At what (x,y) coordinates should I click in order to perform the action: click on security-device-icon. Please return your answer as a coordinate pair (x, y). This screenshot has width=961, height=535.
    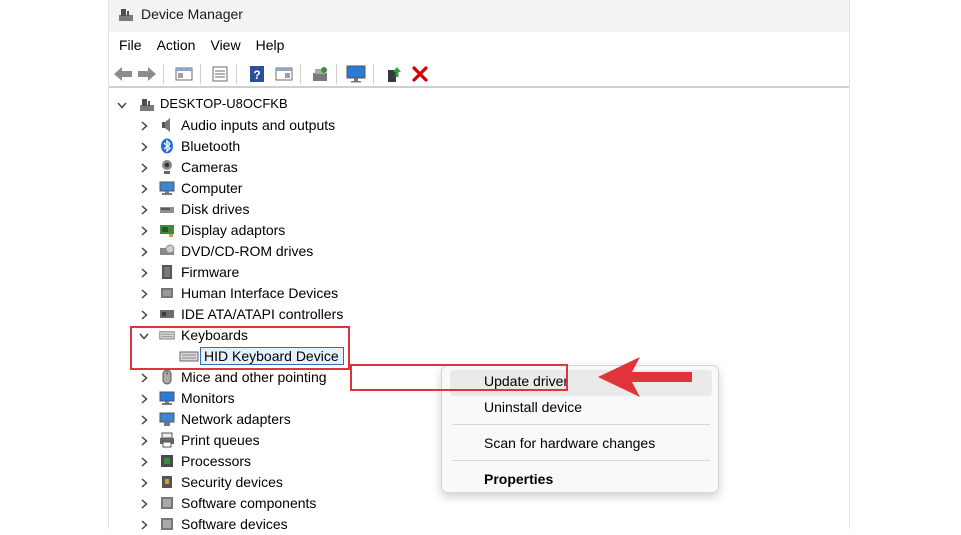
    Looking at the image, I should click on (167, 482).